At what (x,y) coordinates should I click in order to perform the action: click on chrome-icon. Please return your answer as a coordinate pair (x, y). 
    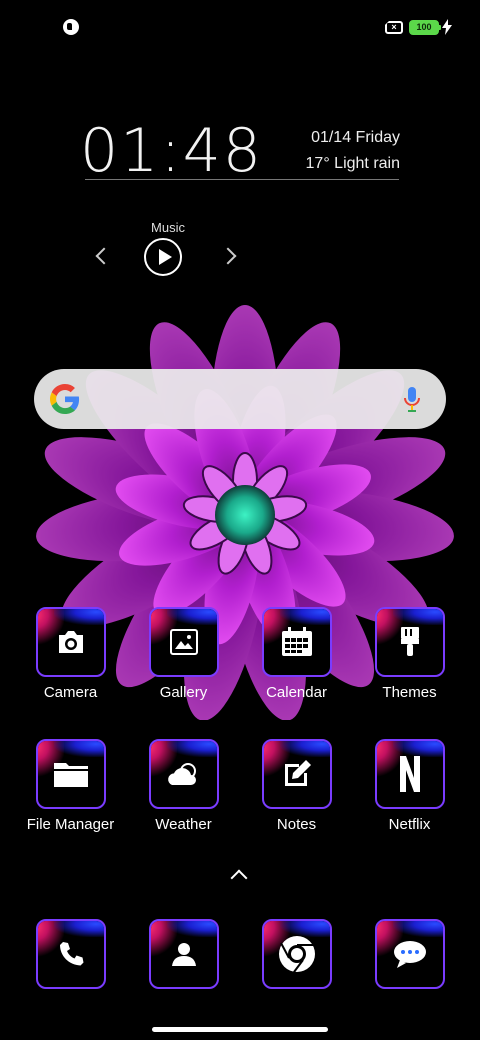
    Looking at the image, I should click on (297, 954).